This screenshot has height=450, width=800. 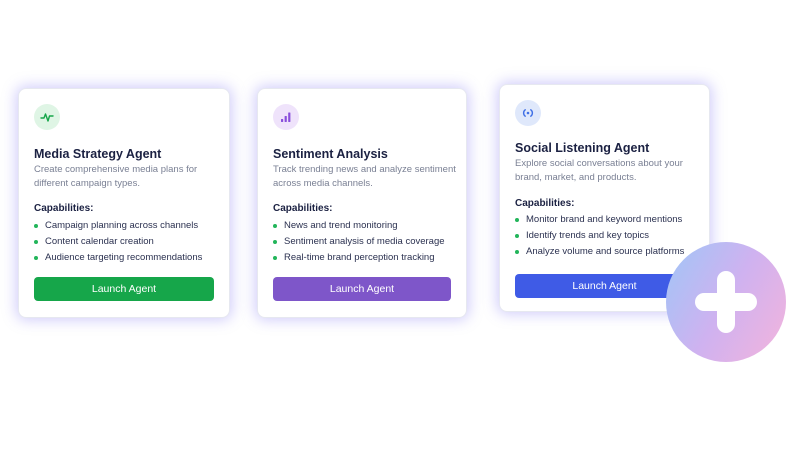 I want to click on capability-text: Monitor brand and keyword mentions, so click(x=604, y=219).